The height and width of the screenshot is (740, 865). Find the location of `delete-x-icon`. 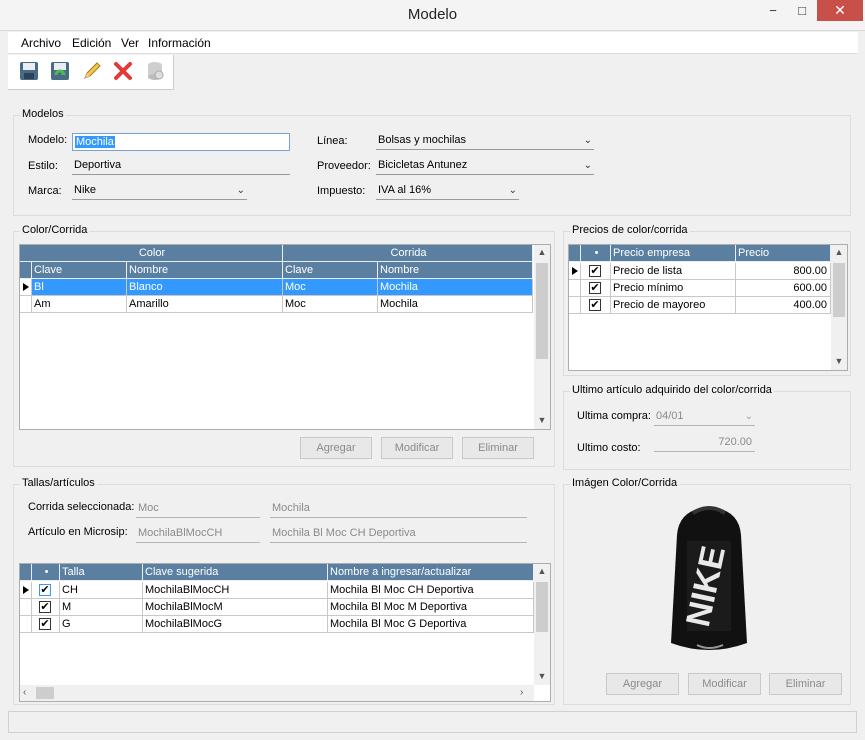

delete-x-icon is located at coordinates (124, 72).